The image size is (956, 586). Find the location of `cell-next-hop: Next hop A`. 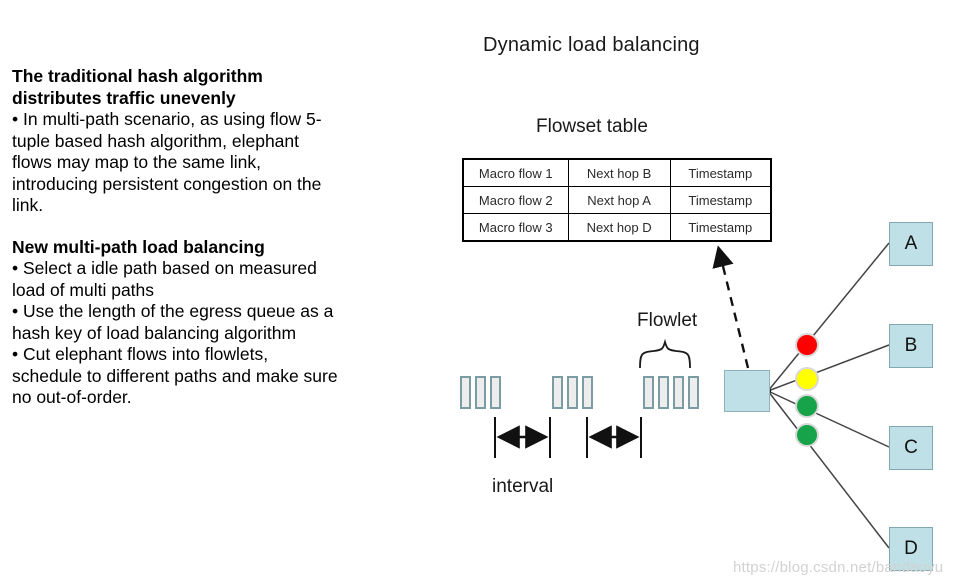

cell-next-hop: Next hop A is located at coordinates (619, 200).